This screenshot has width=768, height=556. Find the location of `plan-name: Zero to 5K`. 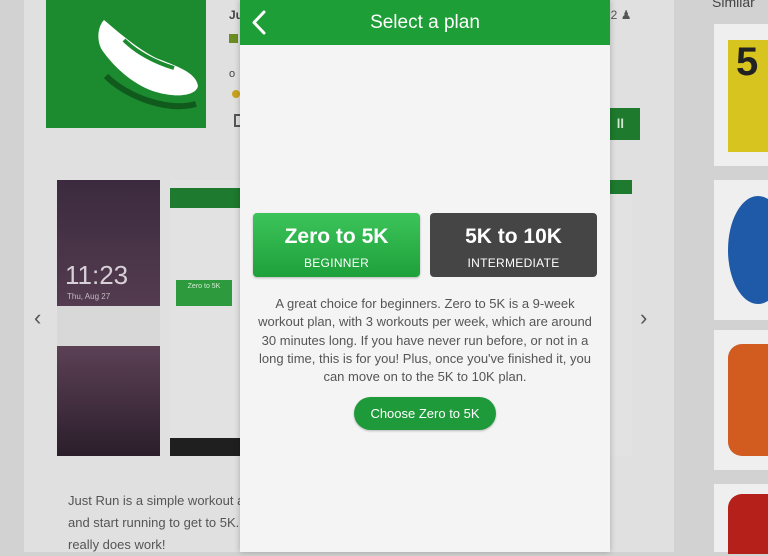

plan-name: Zero to 5K is located at coordinates (336, 236).